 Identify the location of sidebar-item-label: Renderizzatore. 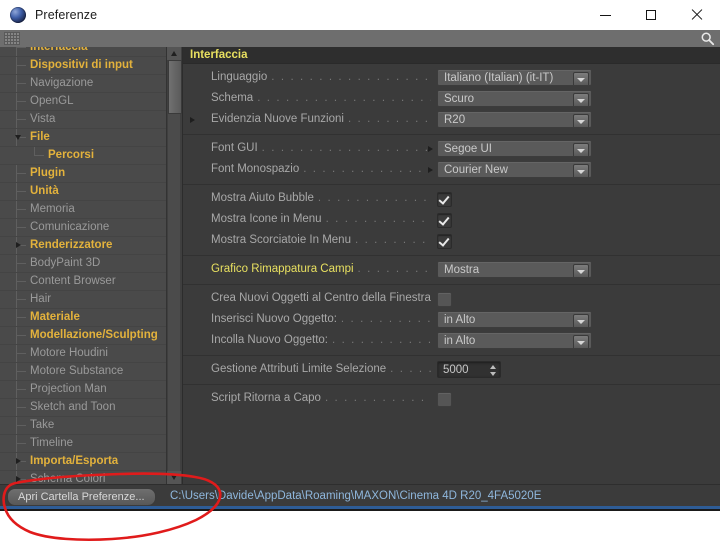
(71, 245).